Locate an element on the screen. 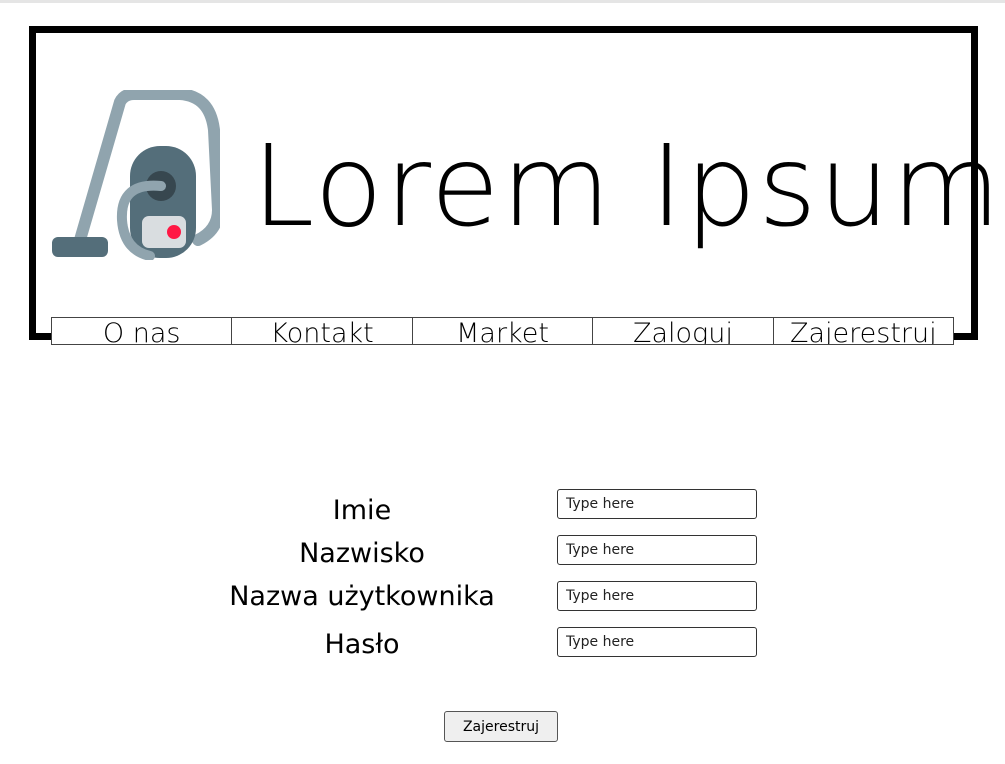 The width and height of the screenshot is (1005, 764). last-name-input is located at coordinates (657, 550).